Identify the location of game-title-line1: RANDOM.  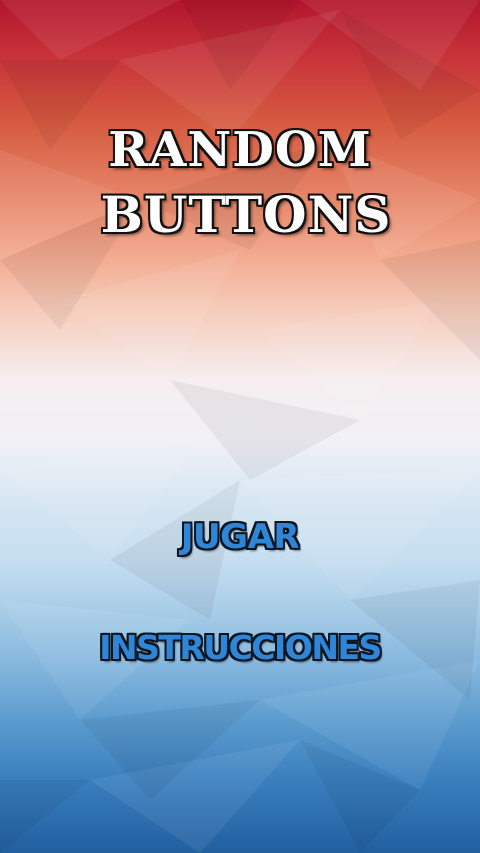
(240, 150).